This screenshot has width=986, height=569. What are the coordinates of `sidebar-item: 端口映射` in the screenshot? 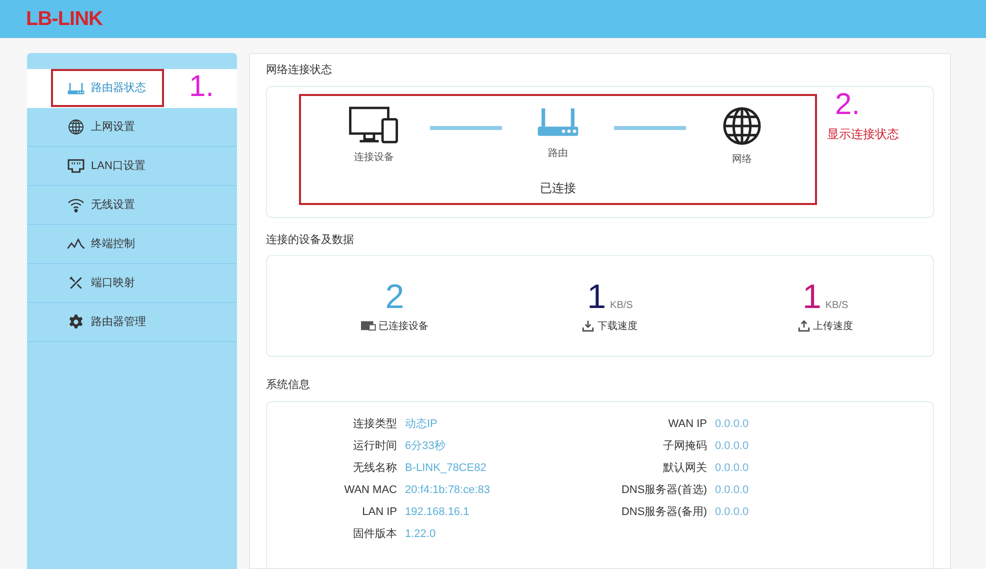 It's located at (132, 283).